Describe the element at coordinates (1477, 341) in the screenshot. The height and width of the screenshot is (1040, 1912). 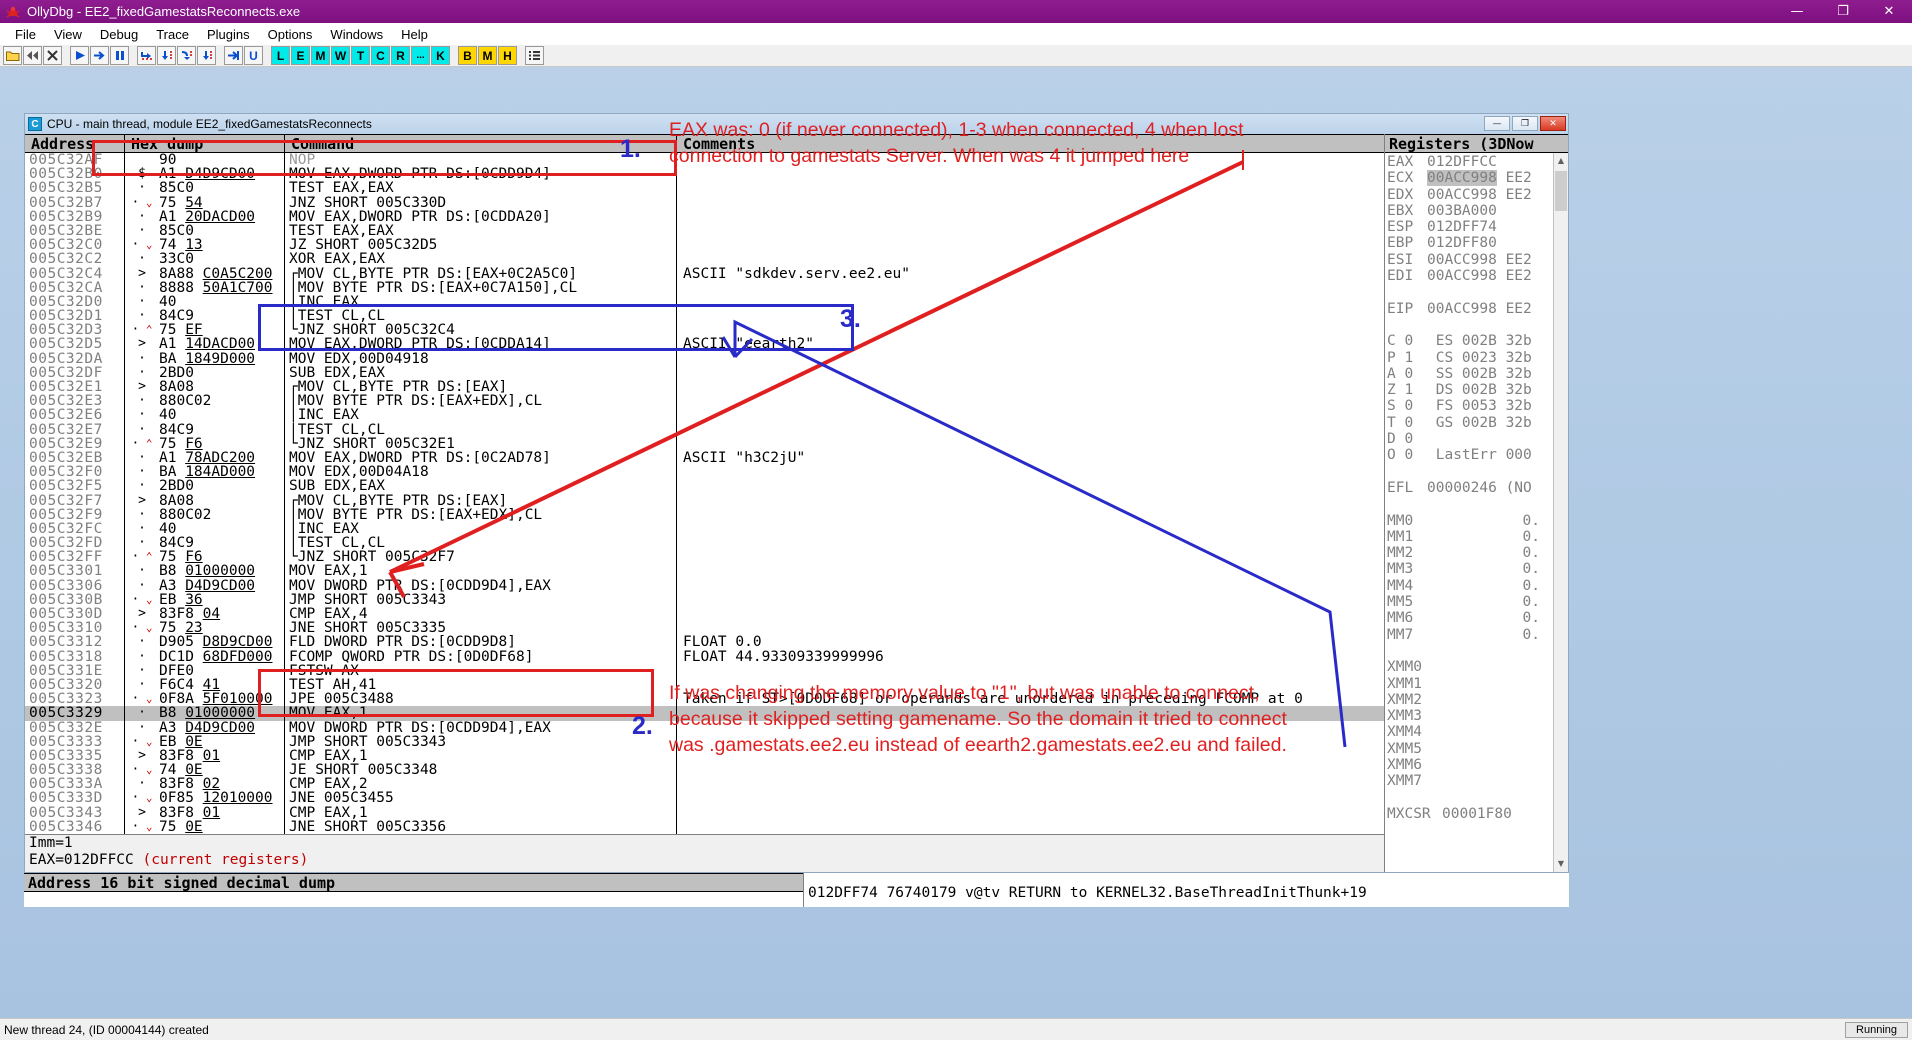
I see `flag-c: C 0 ES 002B 32b` at that location.